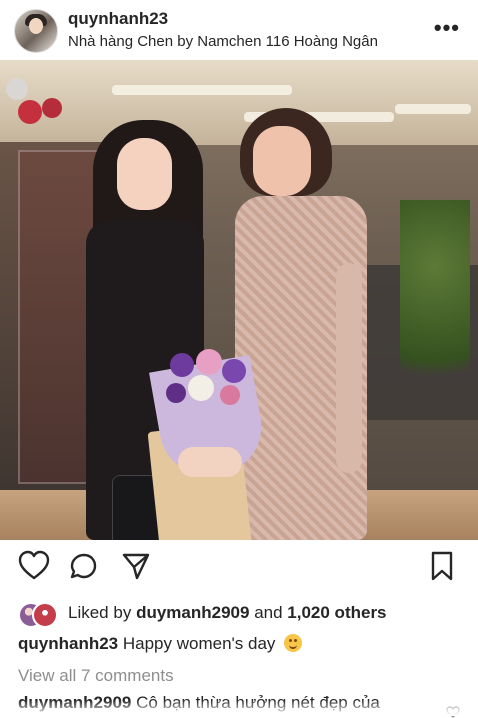 The height and width of the screenshot is (718, 478). I want to click on comment-icon, so click(84, 566).